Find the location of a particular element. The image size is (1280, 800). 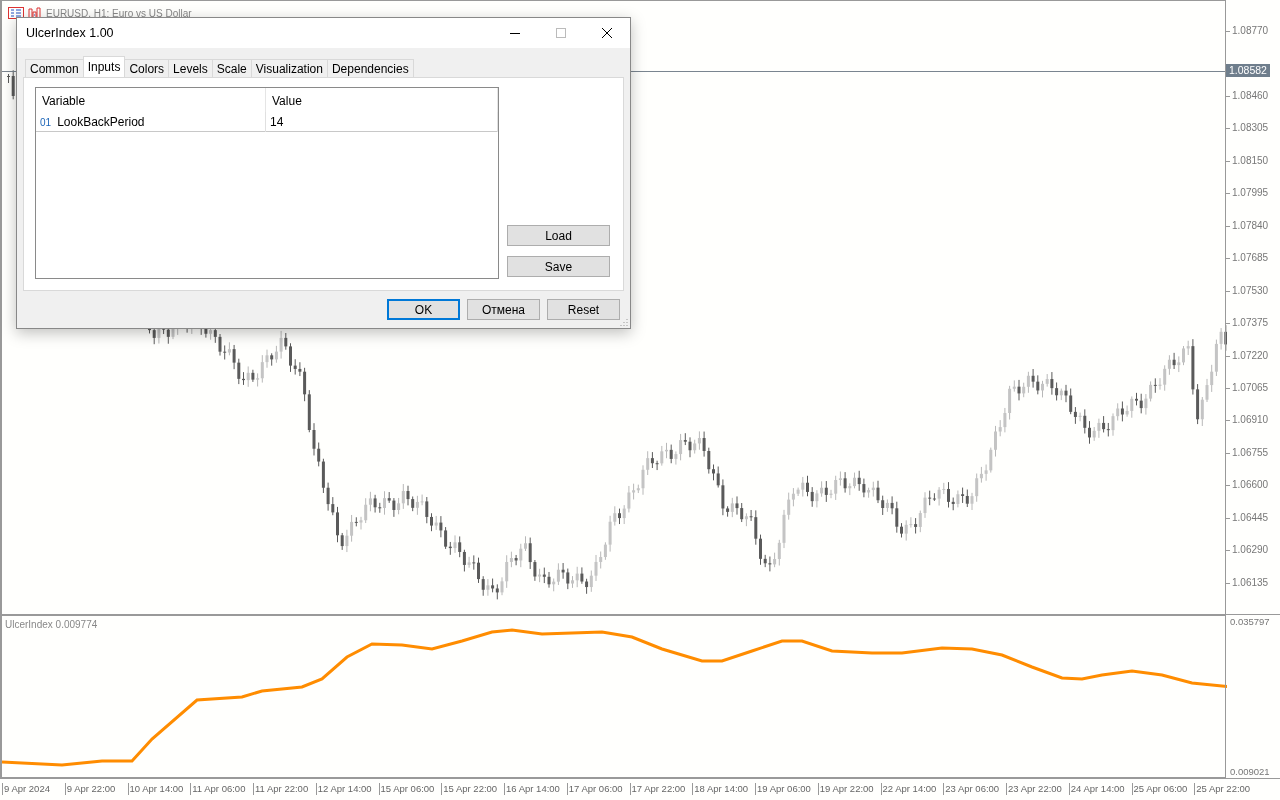

time-label: 22 Apr 14:00 is located at coordinates (908, 789).